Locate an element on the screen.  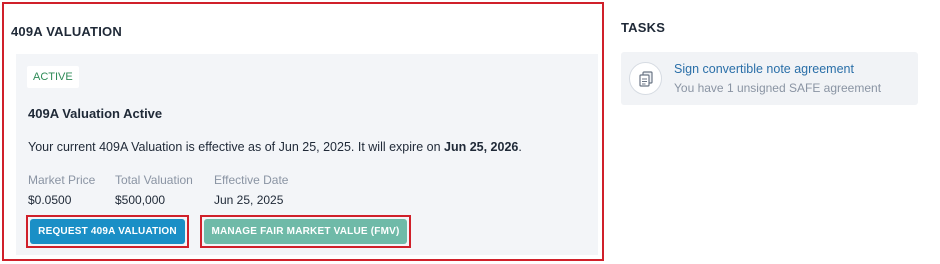
metric-label: Effective Date is located at coordinates (251, 180).